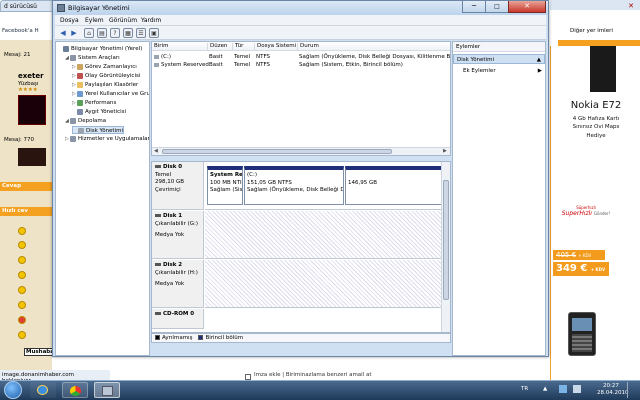 This screenshot has height=400, width=640. I want to click on help-icon: ?, so click(115, 33).